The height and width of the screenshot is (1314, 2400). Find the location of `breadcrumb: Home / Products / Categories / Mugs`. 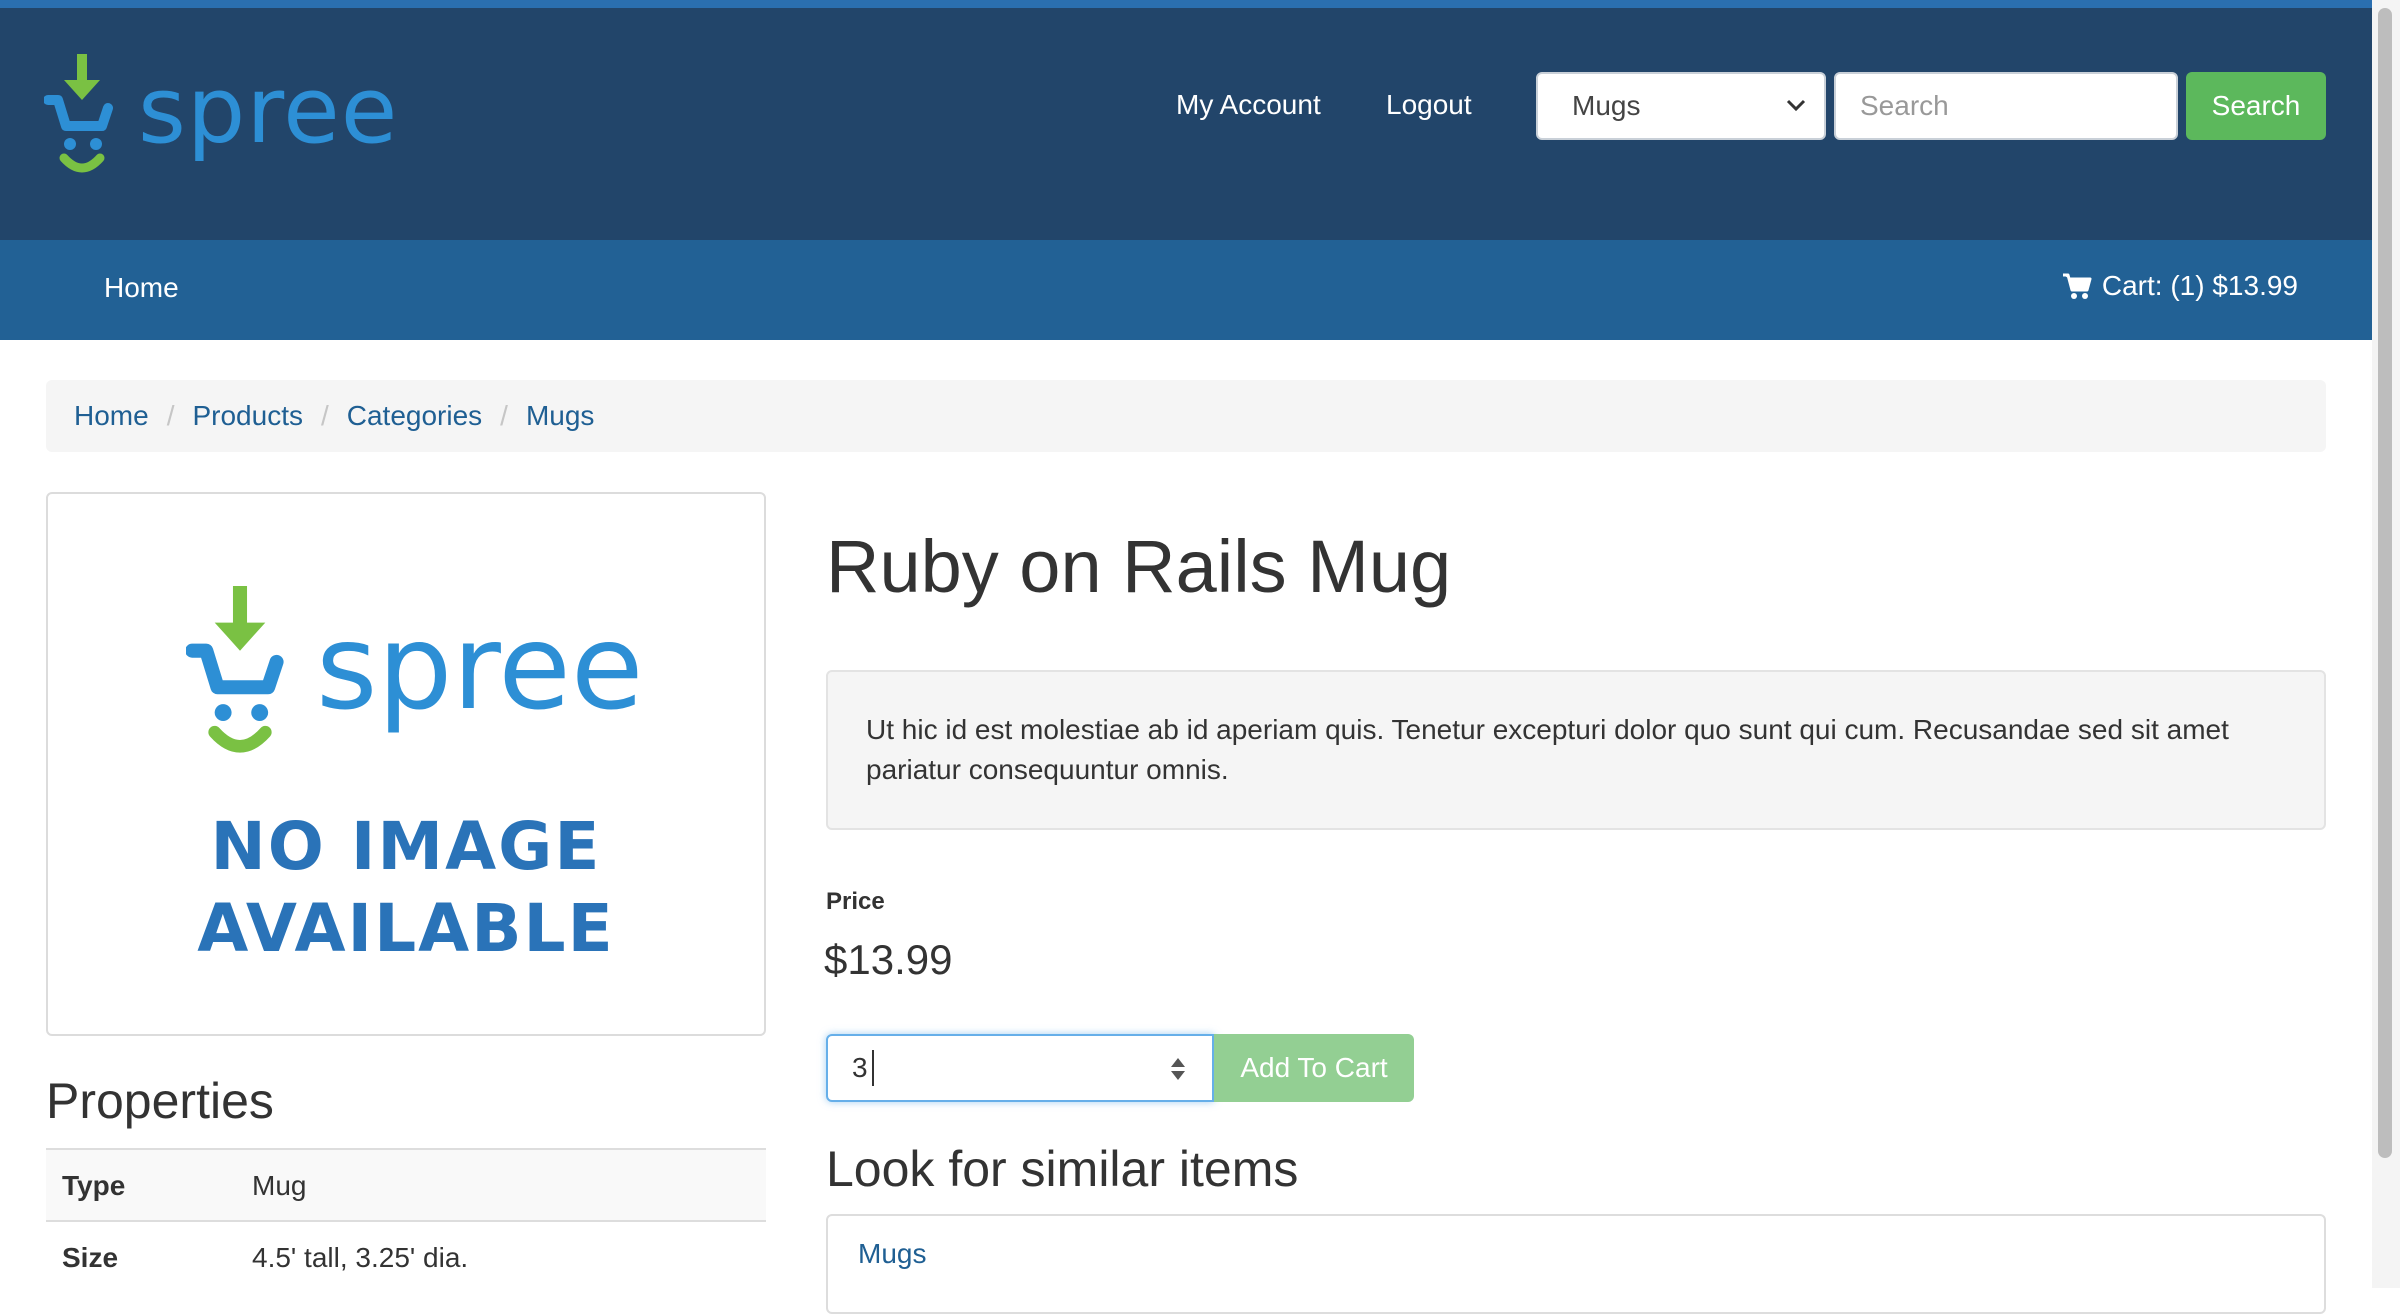

breadcrumb: Home / Products / Categories / Mugs is located at coordinates (1186, 416).